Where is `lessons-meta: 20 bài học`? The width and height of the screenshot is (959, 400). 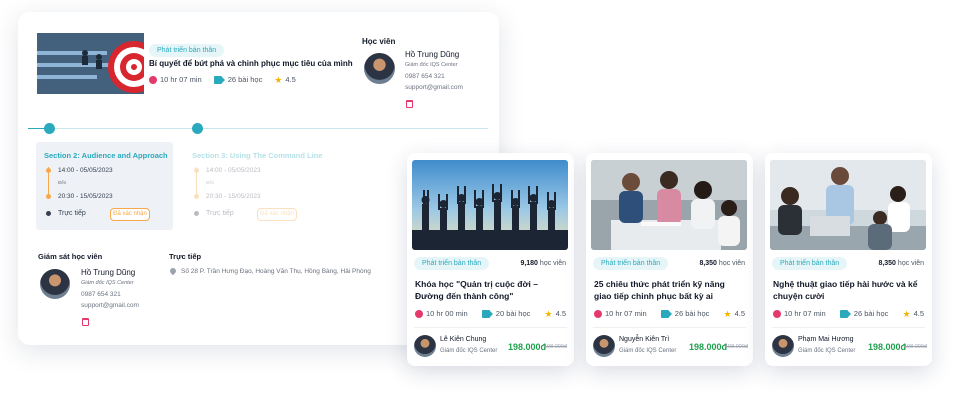 lessons-meta: 20 bài học is located at coordinates (505, 313).